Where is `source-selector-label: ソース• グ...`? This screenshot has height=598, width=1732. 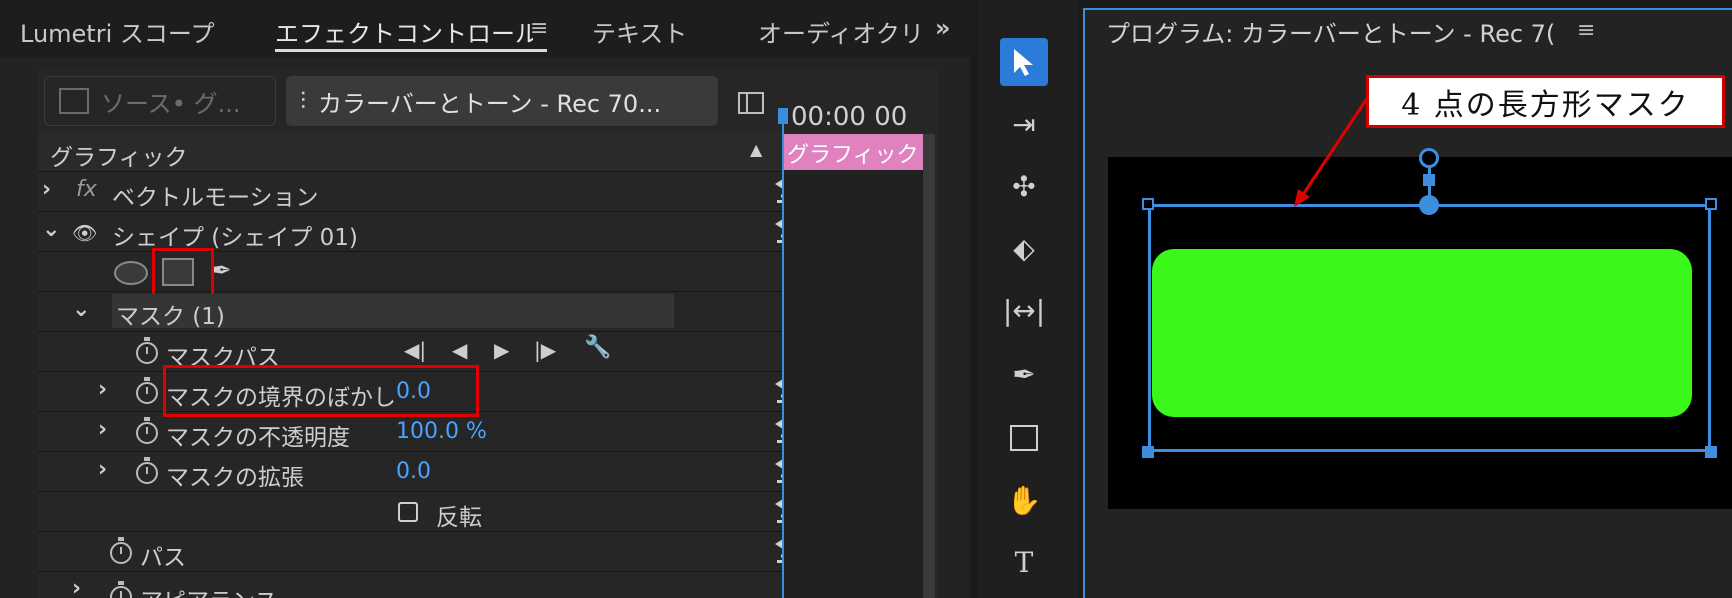
source-selector-label: ソース• グ... is located at coordinates (171, 103).